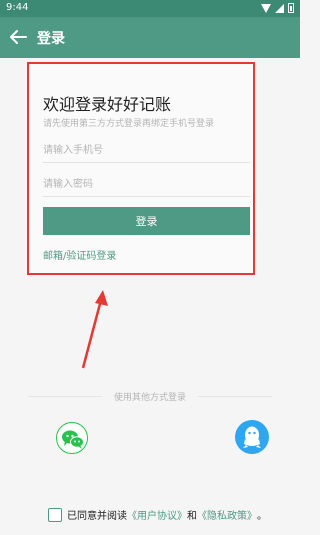  Describe the element at coordinates (17, 7) in the screenshot. I see `status-time: 9:44` at that location.